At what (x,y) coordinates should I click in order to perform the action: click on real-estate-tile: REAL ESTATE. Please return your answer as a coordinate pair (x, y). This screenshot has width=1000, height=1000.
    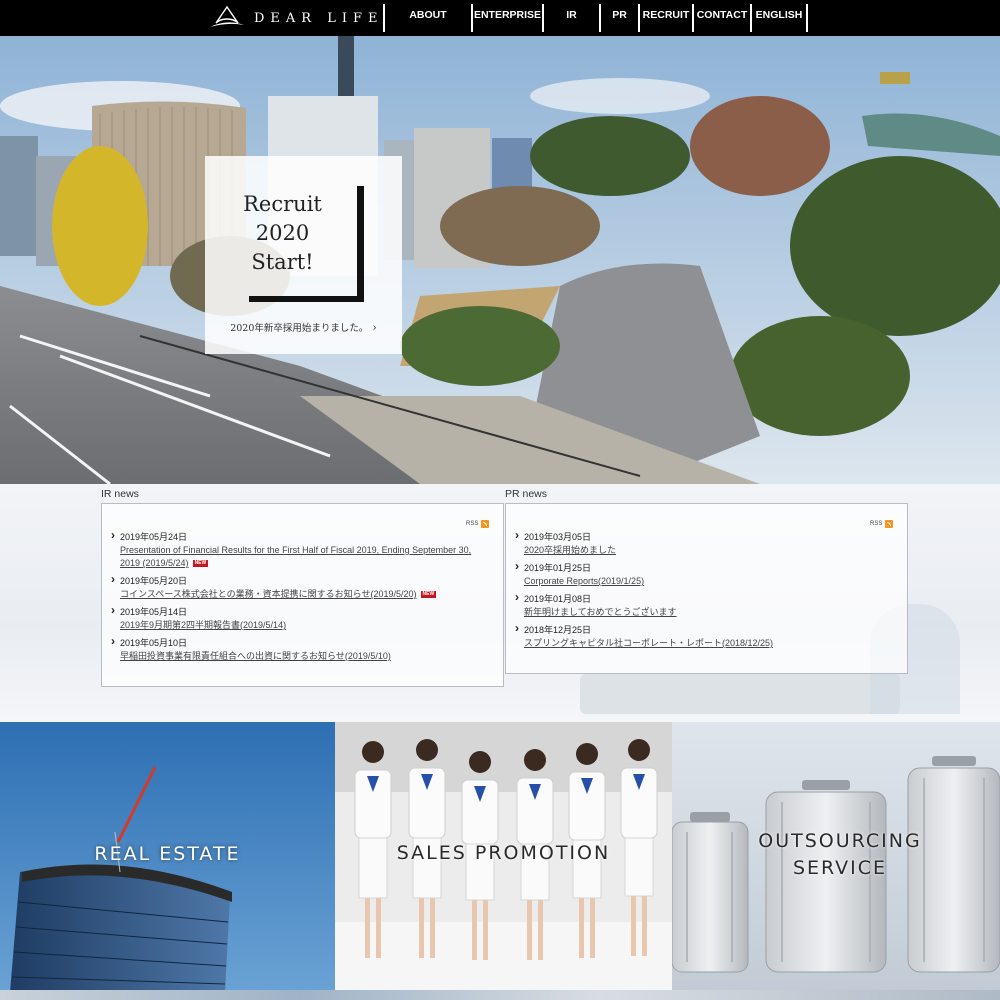
    Looking at the image, I should click on (167, 857).